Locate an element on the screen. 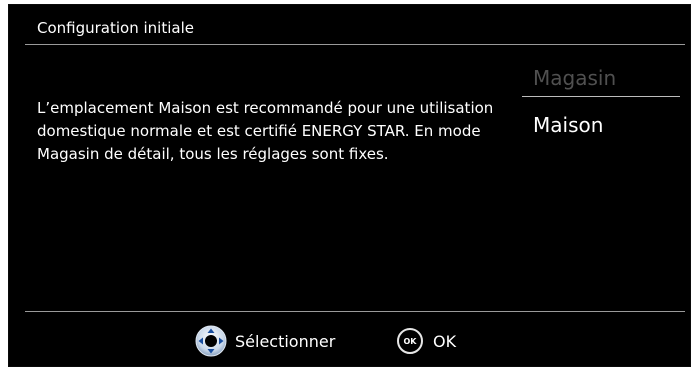 The width and height of the screenshot is (693, 368). option-divider is located at coordinates (601, 96).